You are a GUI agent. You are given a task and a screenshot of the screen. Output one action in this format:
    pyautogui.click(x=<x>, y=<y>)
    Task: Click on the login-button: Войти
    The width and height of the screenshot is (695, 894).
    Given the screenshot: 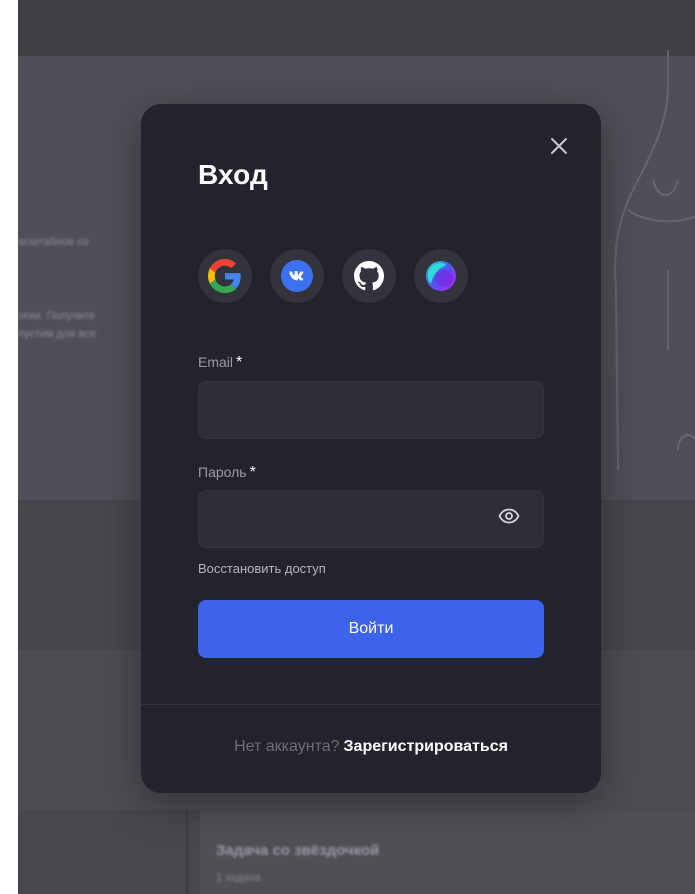 What is the action you would take?
    pyautogui.click(x=371, y=629)
    